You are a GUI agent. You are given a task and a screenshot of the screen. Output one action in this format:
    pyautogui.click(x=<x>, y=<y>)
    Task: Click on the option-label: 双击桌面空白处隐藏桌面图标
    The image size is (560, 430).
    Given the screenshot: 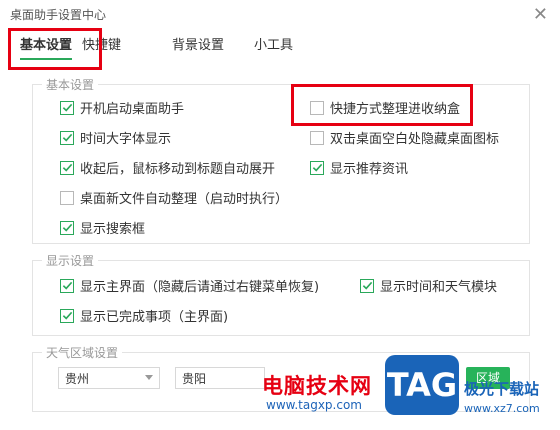 What is the action you would take?
    pyautogui.click(x=415, y=139)
    